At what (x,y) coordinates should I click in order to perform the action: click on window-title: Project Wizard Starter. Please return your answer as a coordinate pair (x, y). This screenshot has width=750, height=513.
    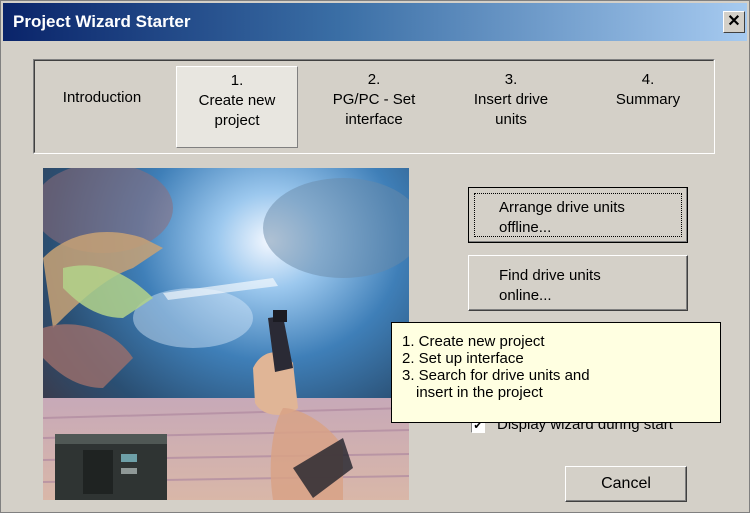
    Looking at the image, I should click on (102, 21).